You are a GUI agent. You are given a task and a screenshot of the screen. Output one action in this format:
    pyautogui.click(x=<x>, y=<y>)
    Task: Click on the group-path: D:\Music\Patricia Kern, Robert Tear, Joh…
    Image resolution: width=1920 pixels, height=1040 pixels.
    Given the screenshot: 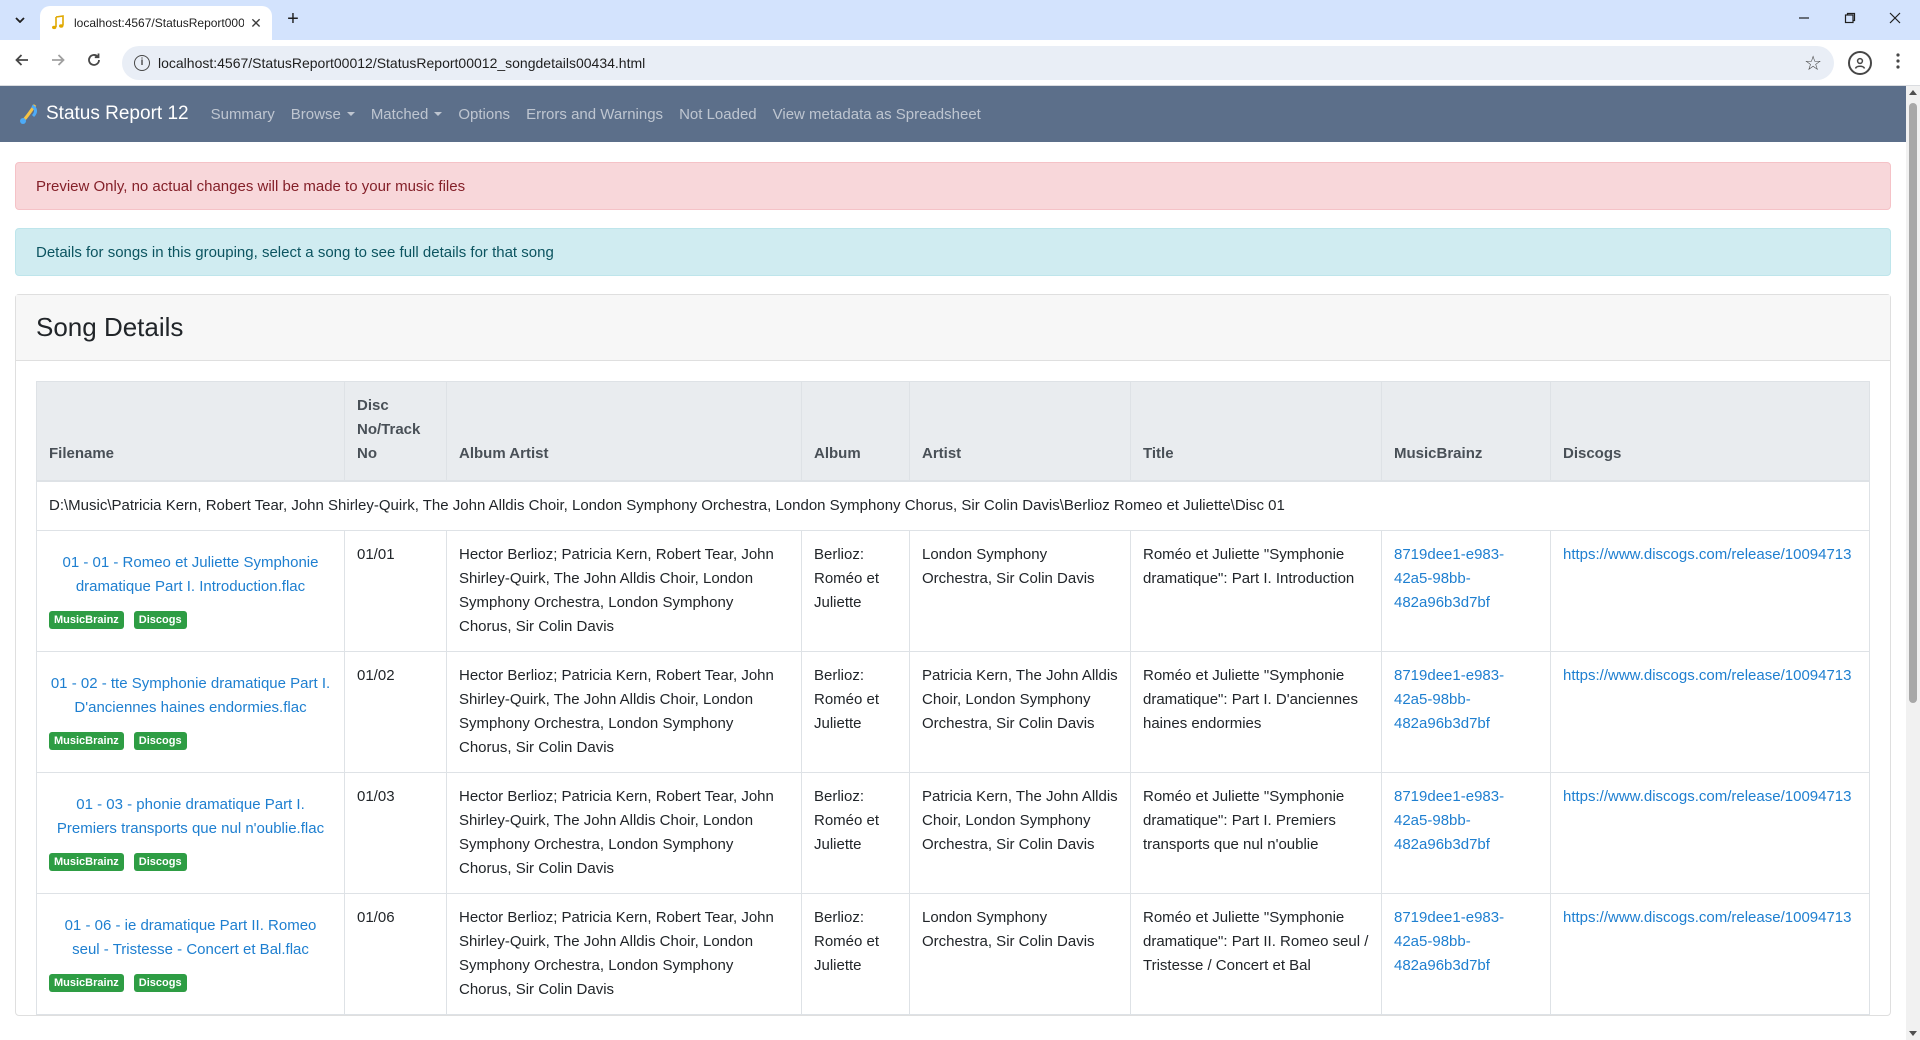 What is the action you would take?
    pyautogui.click(x=953, y=505)
    